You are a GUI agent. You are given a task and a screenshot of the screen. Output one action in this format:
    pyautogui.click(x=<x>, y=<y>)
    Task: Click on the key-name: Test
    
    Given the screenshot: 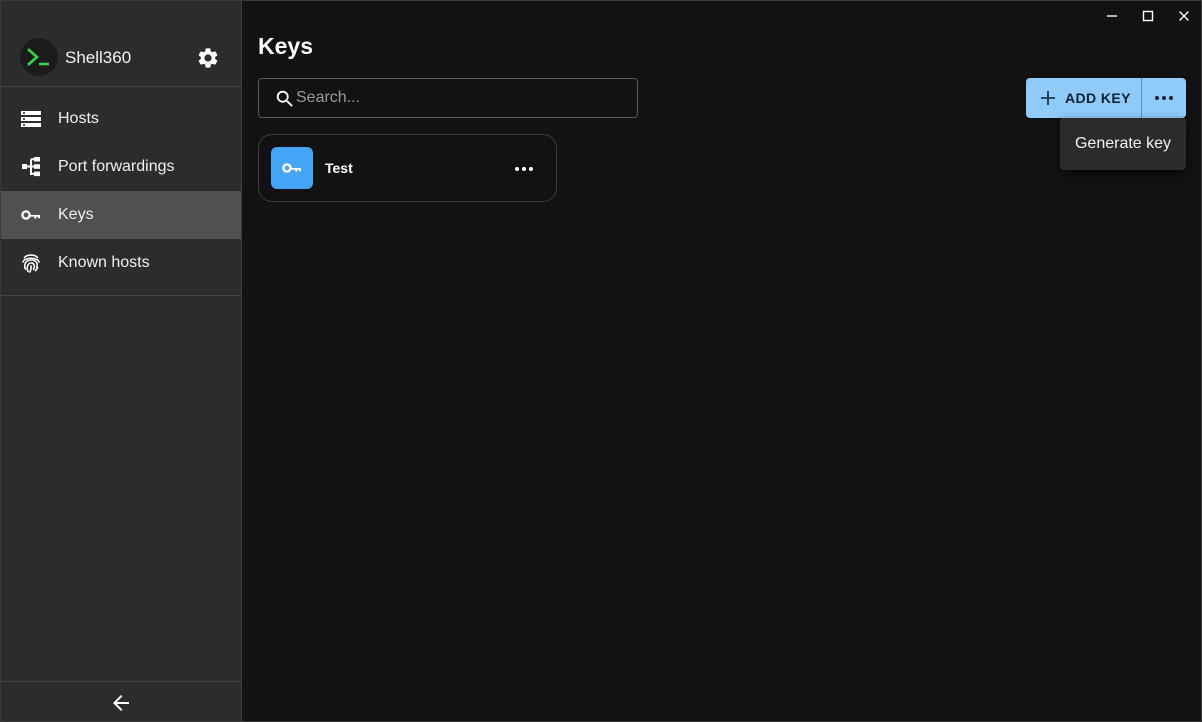 What is the action you would take?
    pyautogui.click(x=339, y=168)
    